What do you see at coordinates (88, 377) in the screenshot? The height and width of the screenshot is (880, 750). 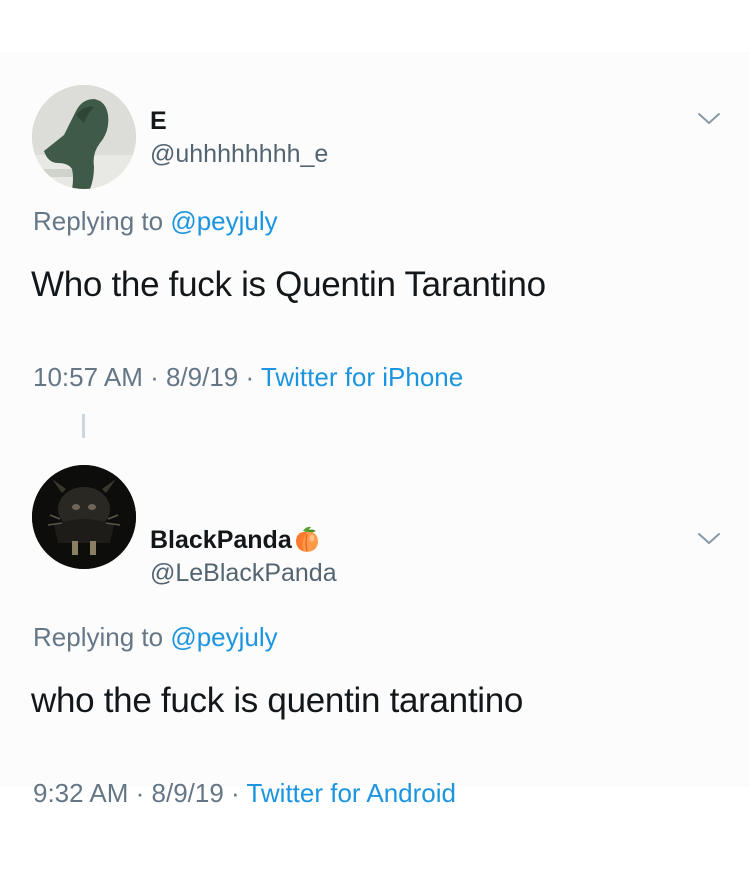 I see `tweet-time: 10:57 AM` at bounding box center [88, 377].